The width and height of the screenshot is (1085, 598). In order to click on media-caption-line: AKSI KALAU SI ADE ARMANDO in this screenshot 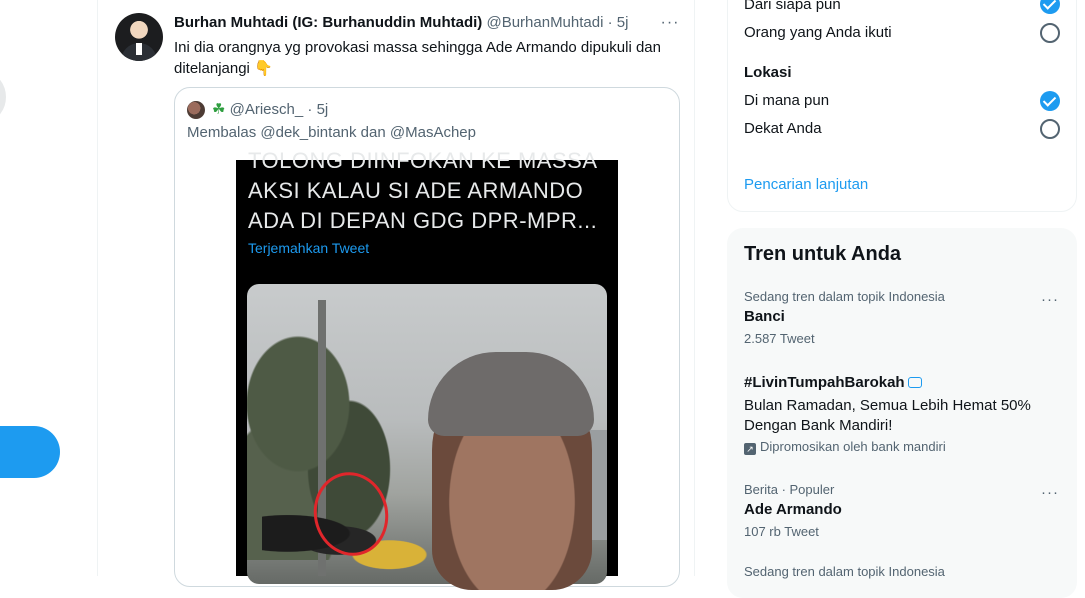, I will do `click(416, 190)`.